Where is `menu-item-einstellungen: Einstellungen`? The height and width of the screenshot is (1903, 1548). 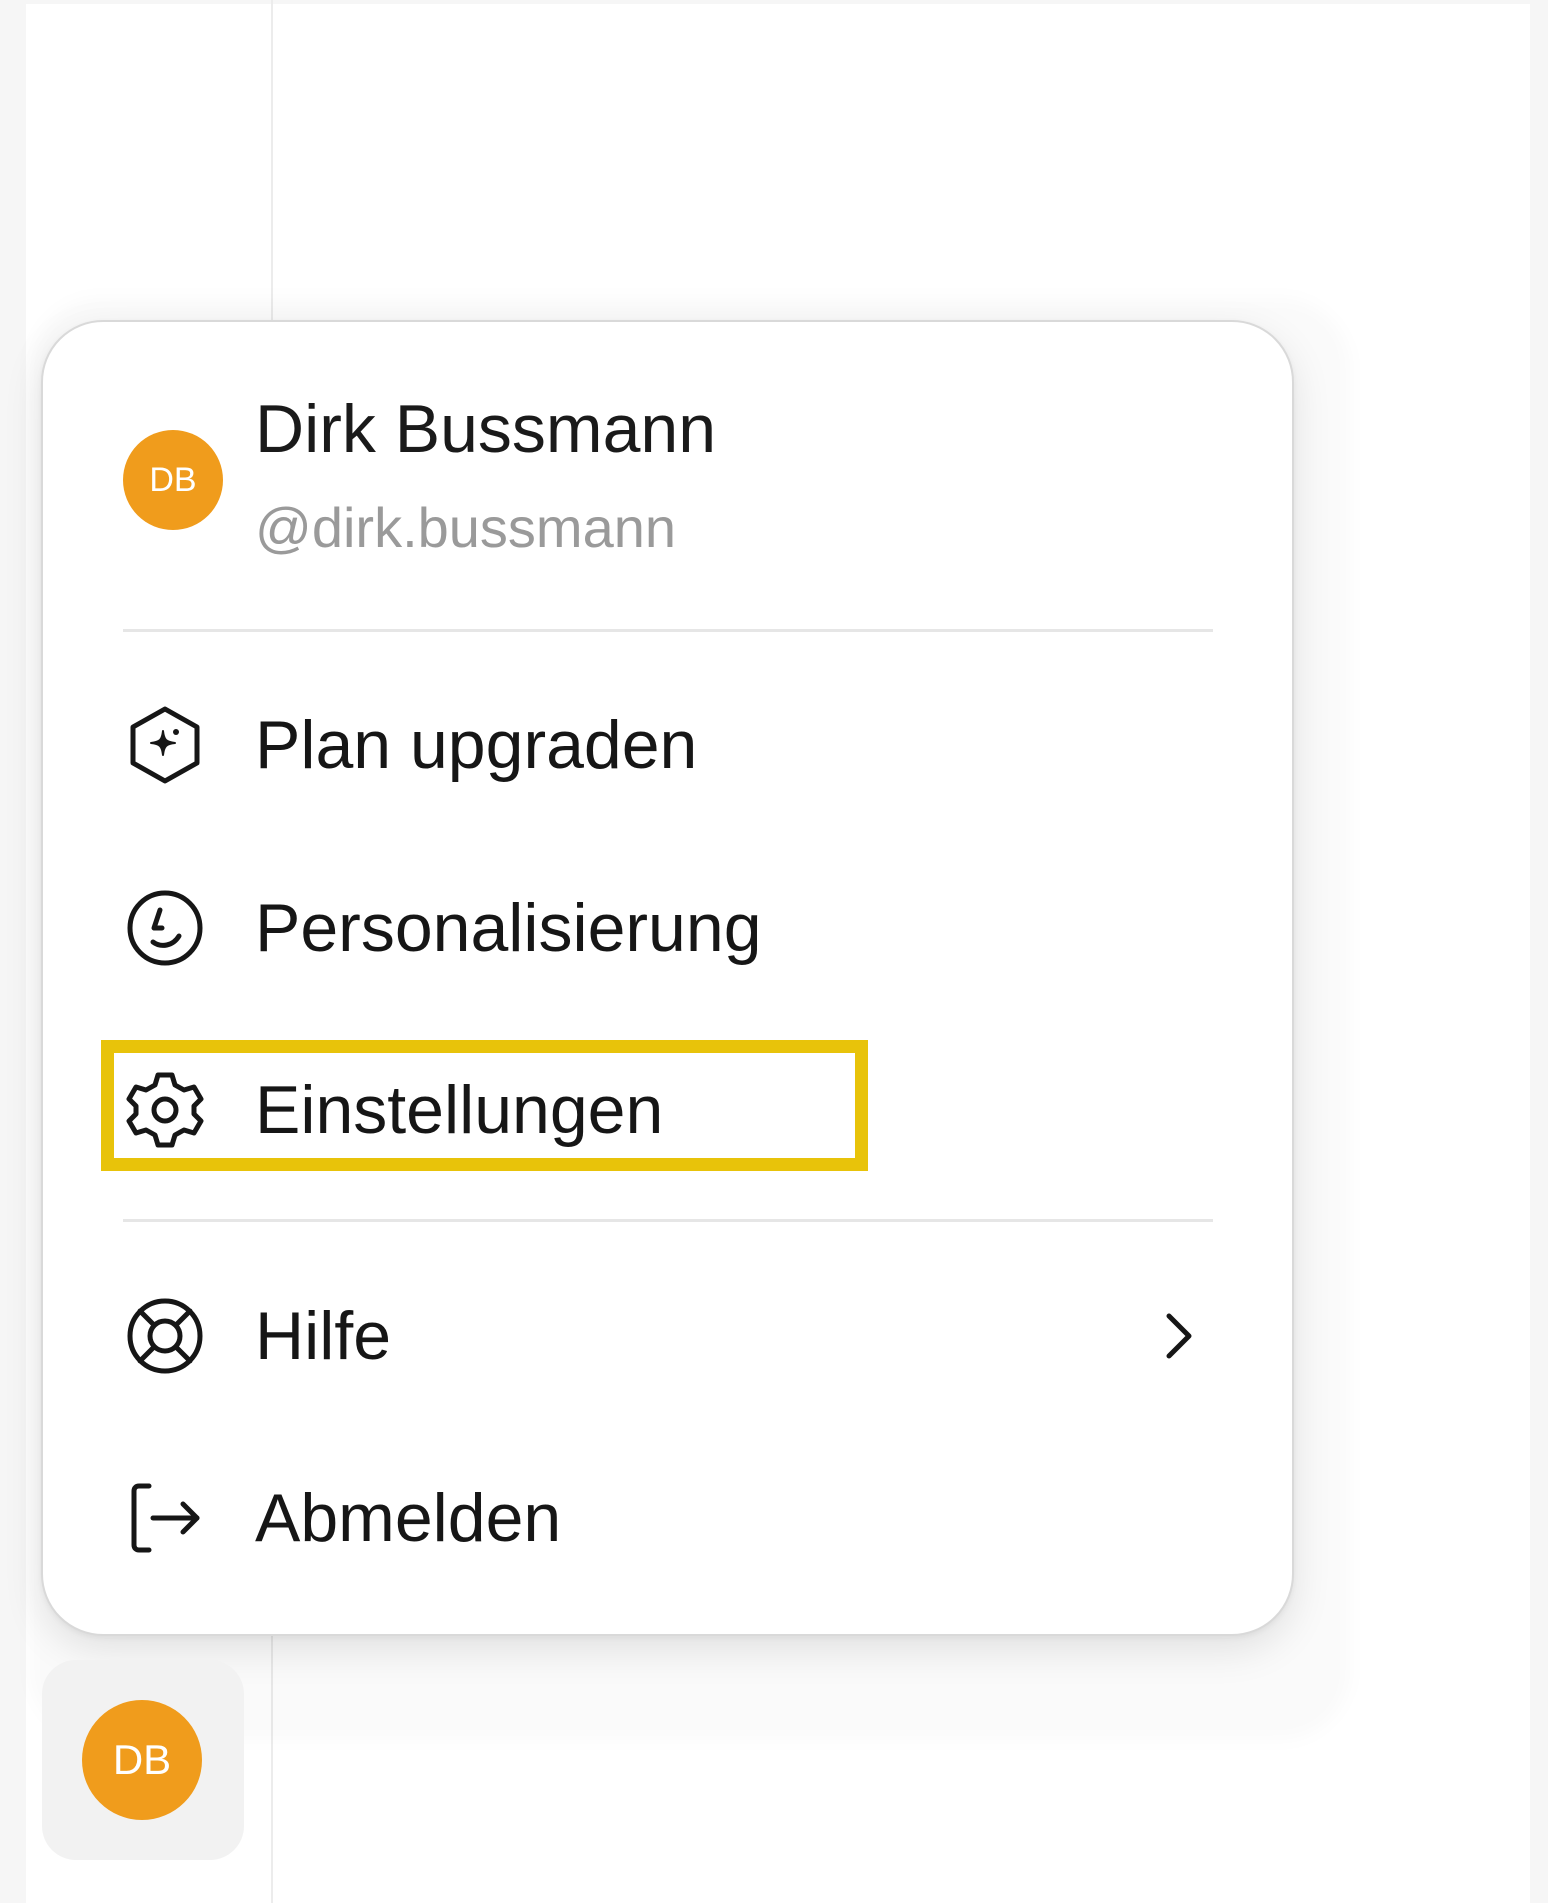 menu-item-einstellungen: Einstellungen is located at coordinates (668, 1110).